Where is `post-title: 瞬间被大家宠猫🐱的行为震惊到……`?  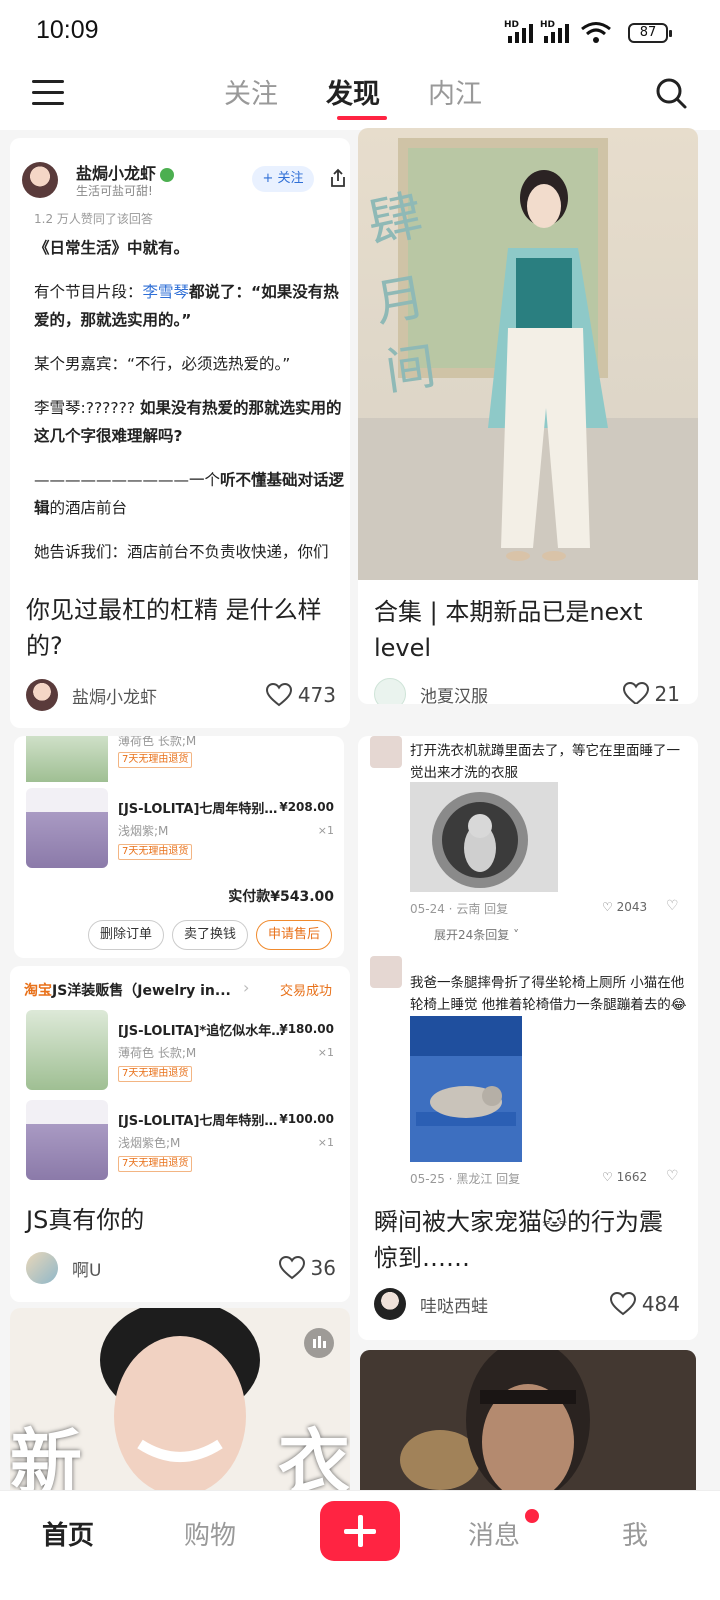
post-title: 瞬间被大家宠猫🐱的行为震惊到…… is located at coordinates (529, 1240).